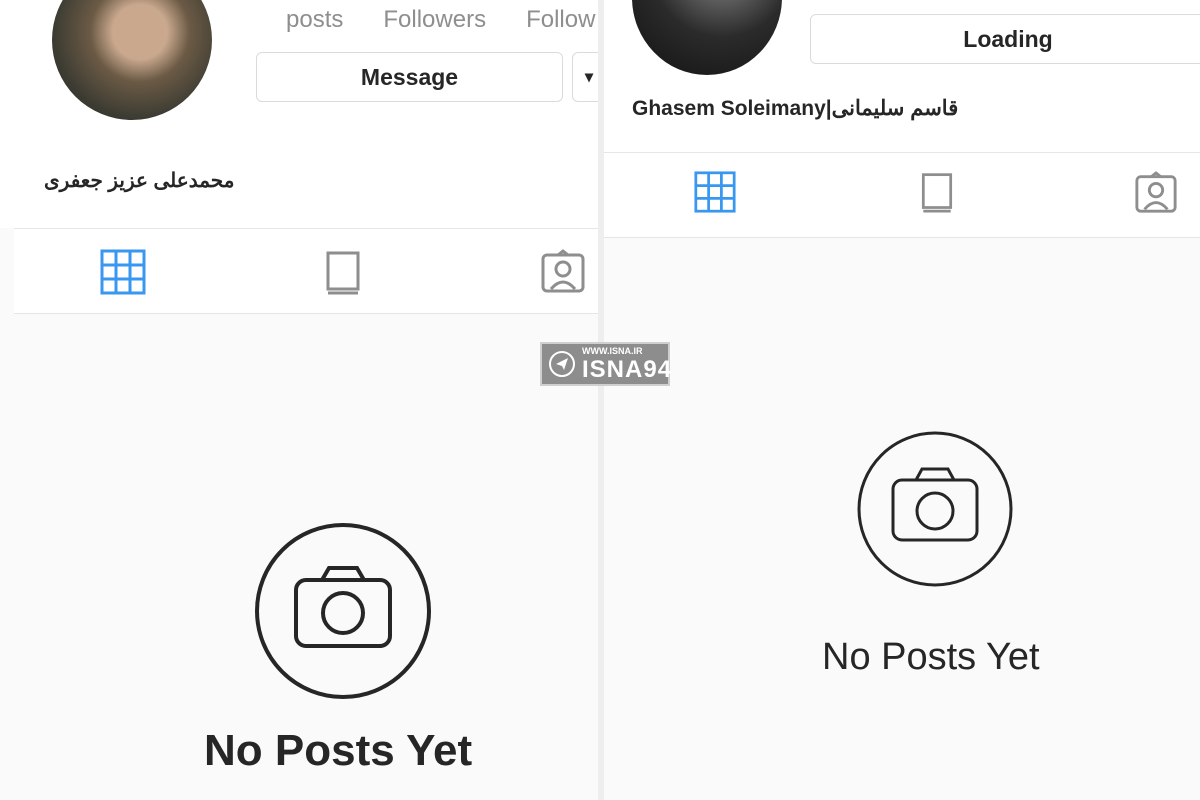  What do you see at coordinates (409, 77) in the screenshot?
I see `message-button: Message` at bounding box center [409, 77].